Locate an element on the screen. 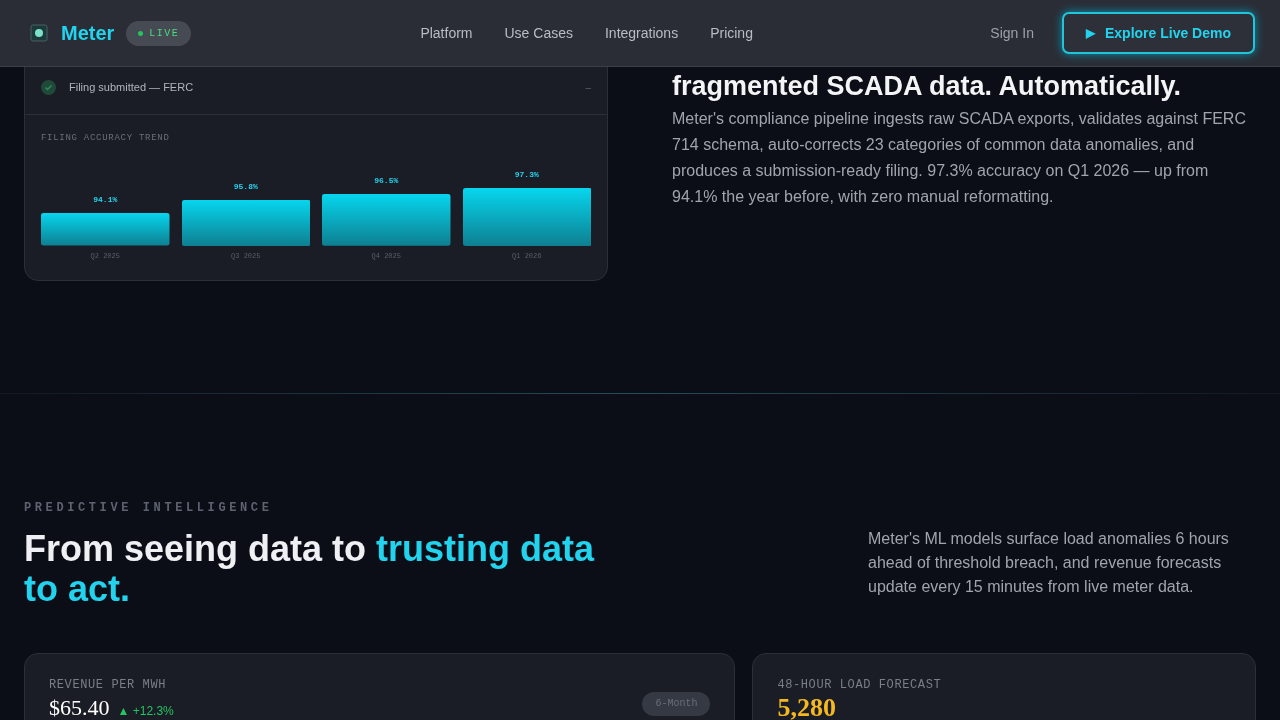 This screenshot has width=1280, height=720. logo-icon is located at coordinates (39, 33).